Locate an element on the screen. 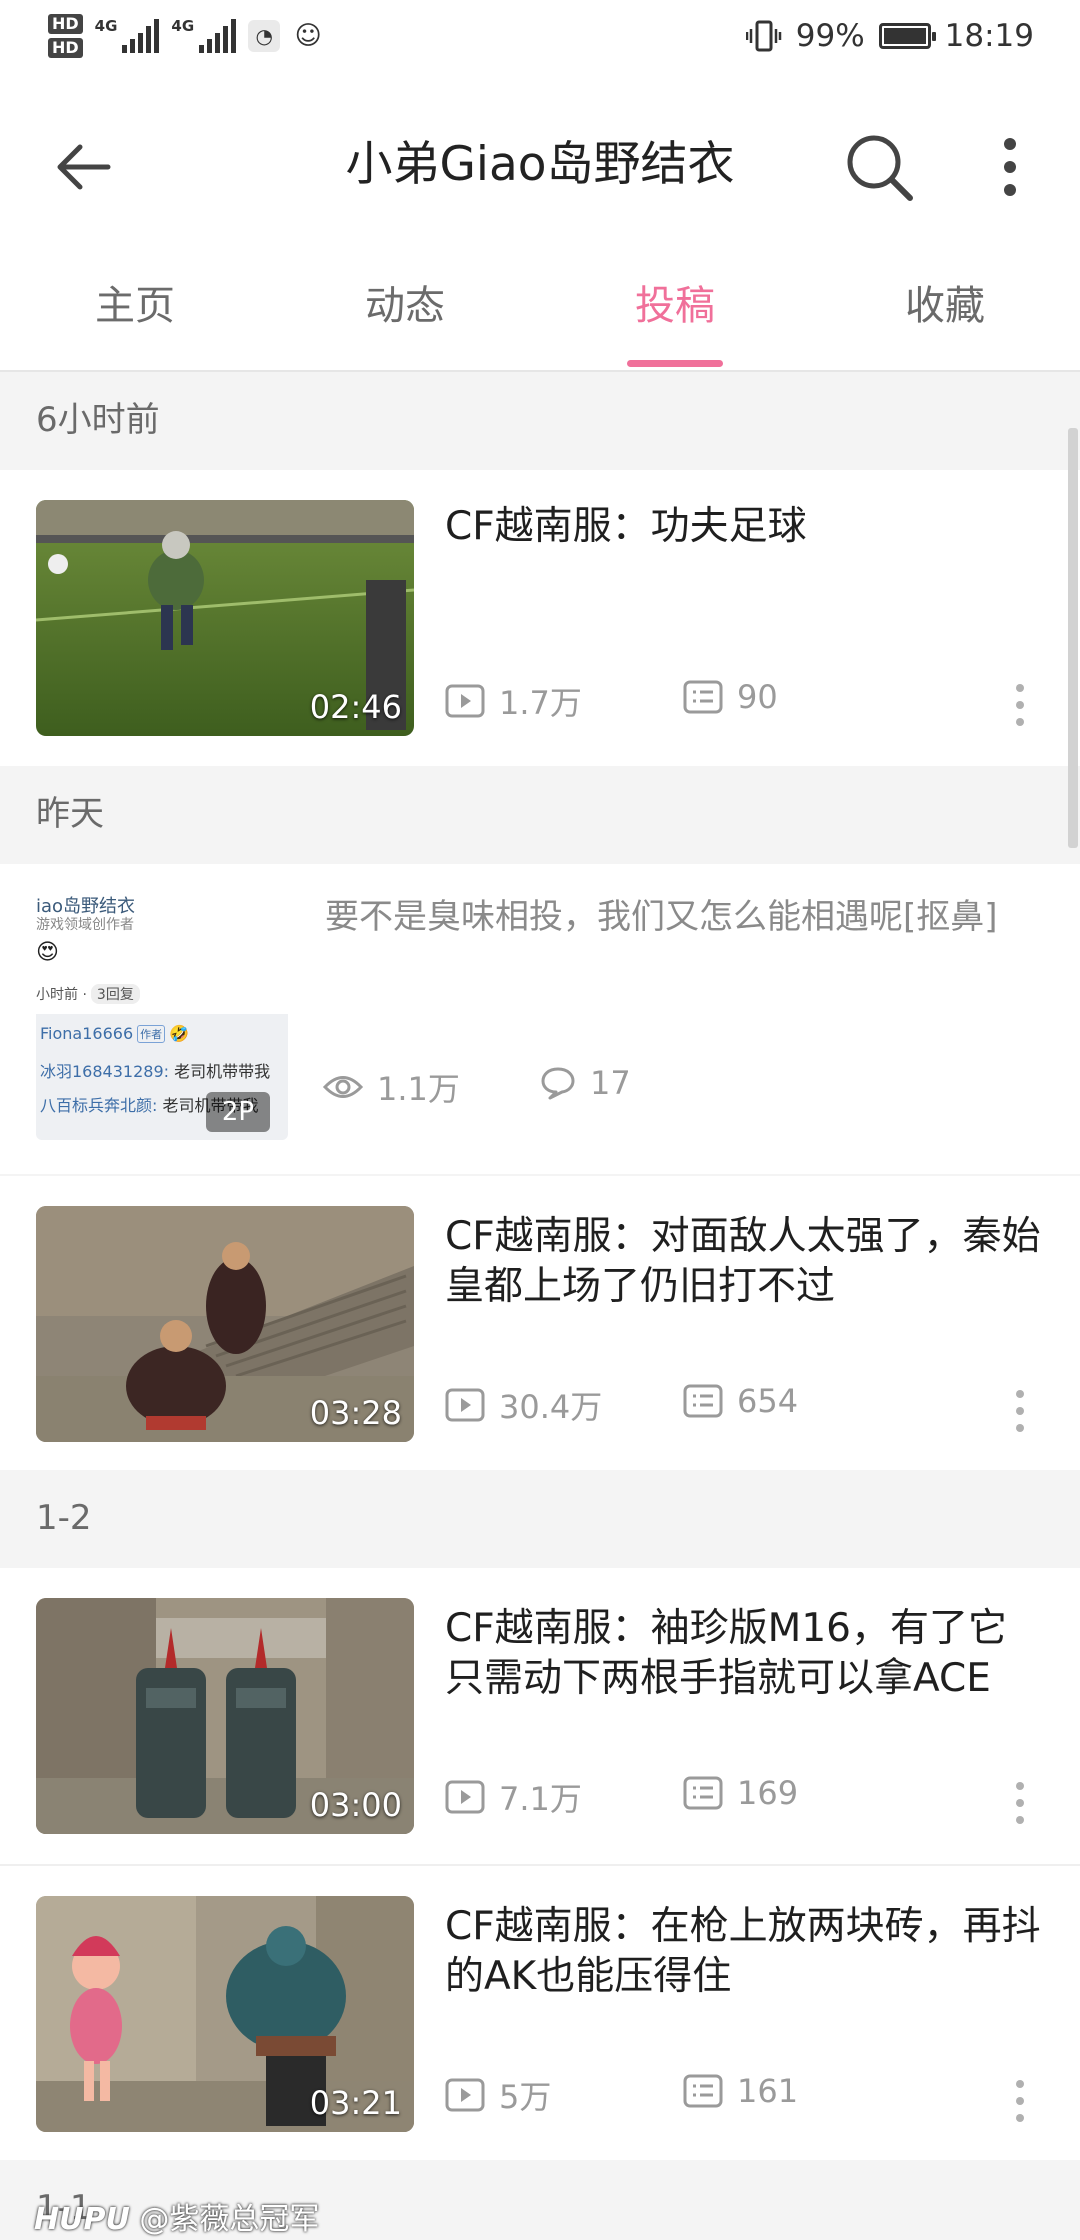 The width and height of the screenshot is (1080, 2240). video-thumbnail: 03:21 is located at coordinates (225, 2014).